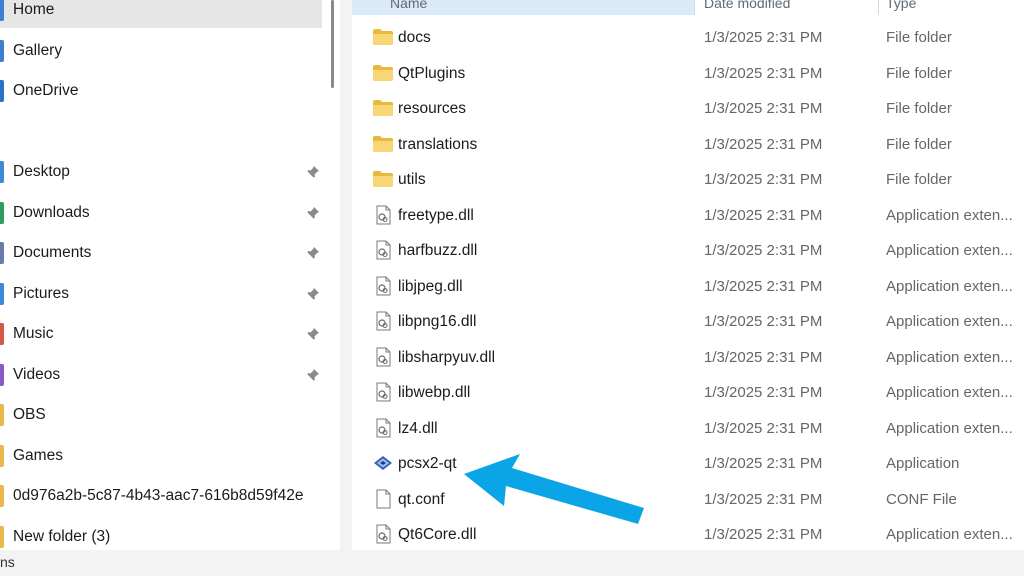 Image resolution: width=1024 pixels, height=576 pixels. What do you see at coordinates (438, 144) in the screenshot?
I see `file-name: translations` at bounding box center [438, 144].